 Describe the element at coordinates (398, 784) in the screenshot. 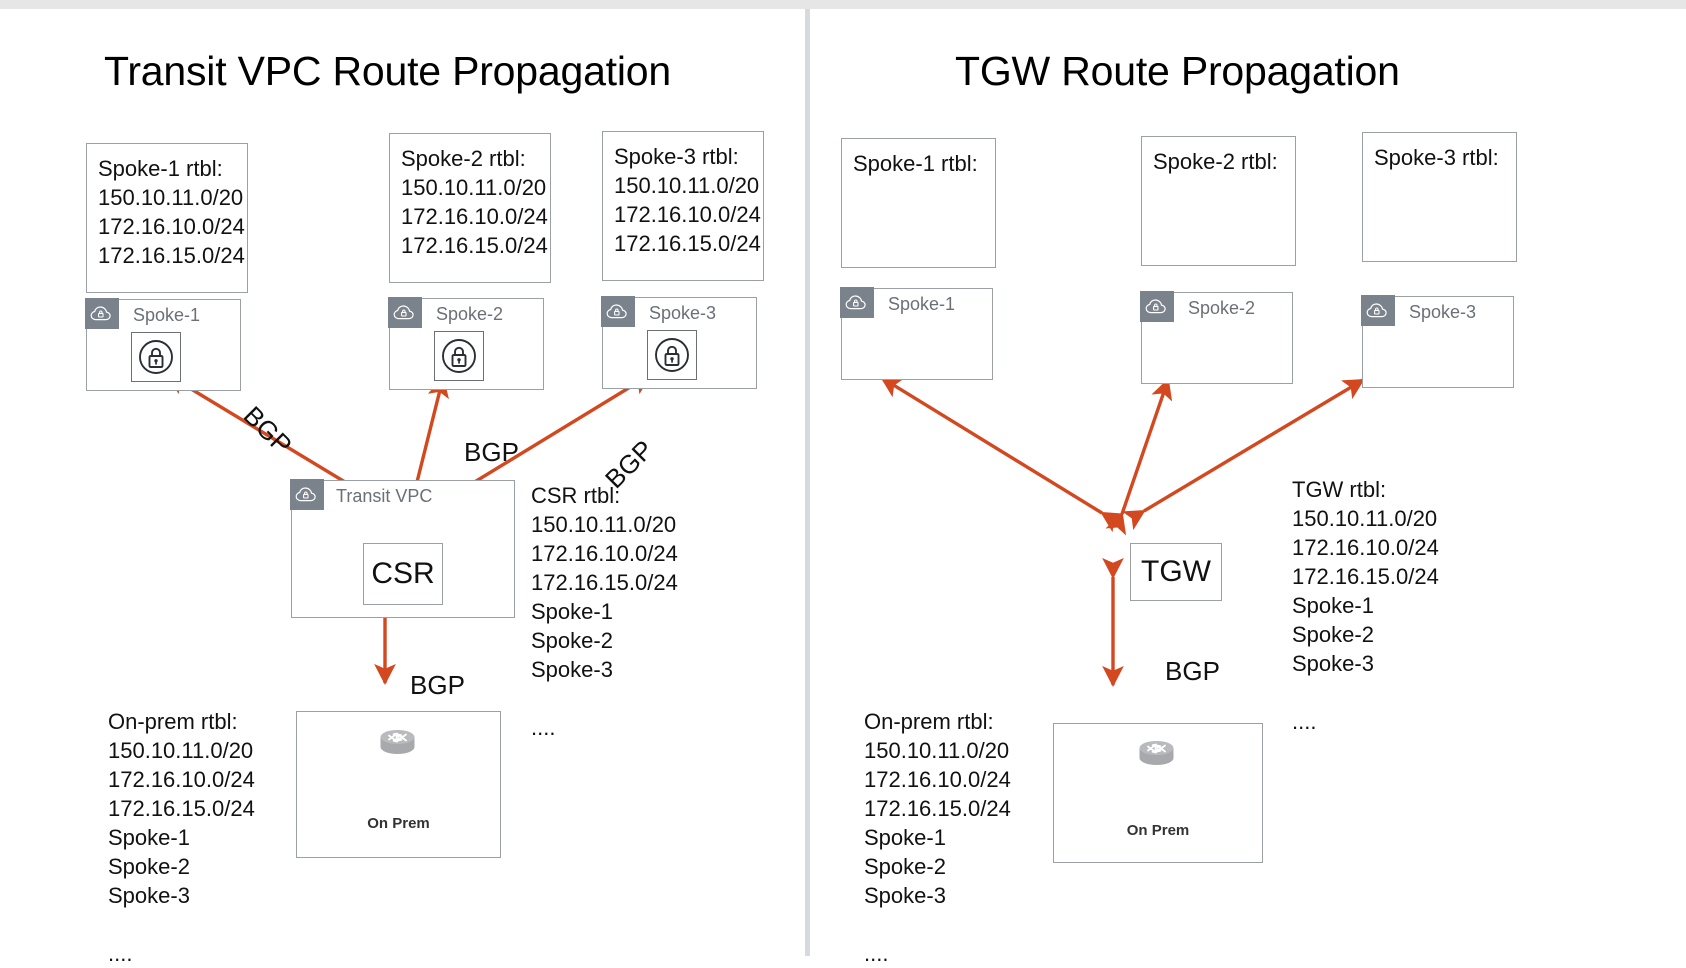

I see `left-onprem-box: On Prem` at that location.